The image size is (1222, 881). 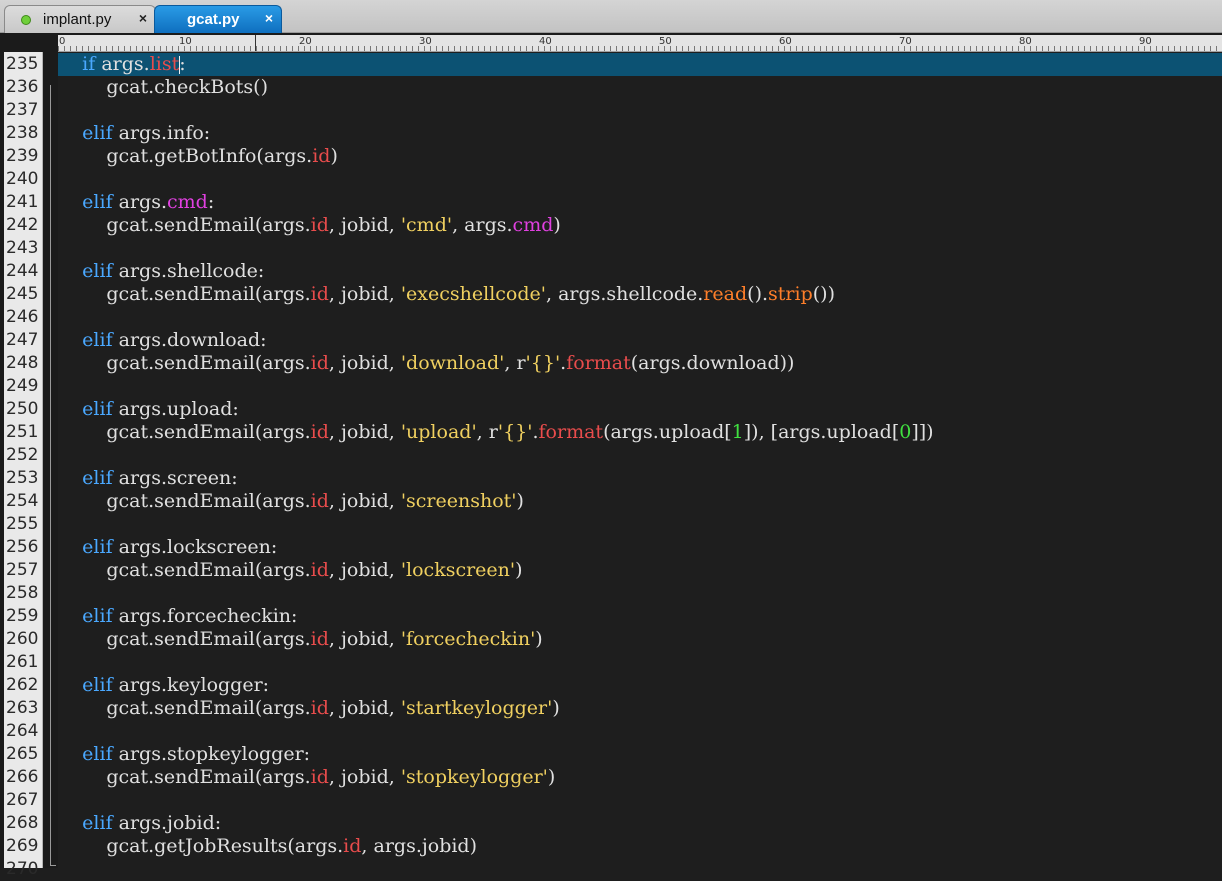 I want to click on line-number: 241, so click(x=22, y=202).